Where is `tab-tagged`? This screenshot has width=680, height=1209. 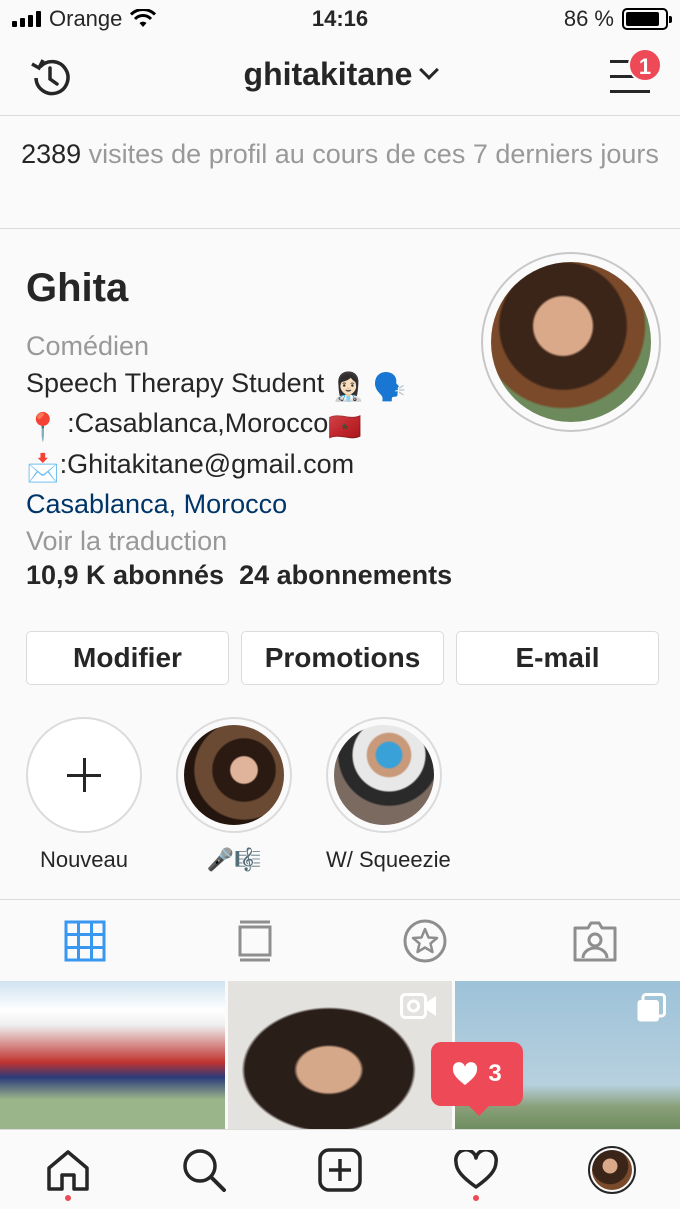
tab-tagged is located at coordinates (595, 940).